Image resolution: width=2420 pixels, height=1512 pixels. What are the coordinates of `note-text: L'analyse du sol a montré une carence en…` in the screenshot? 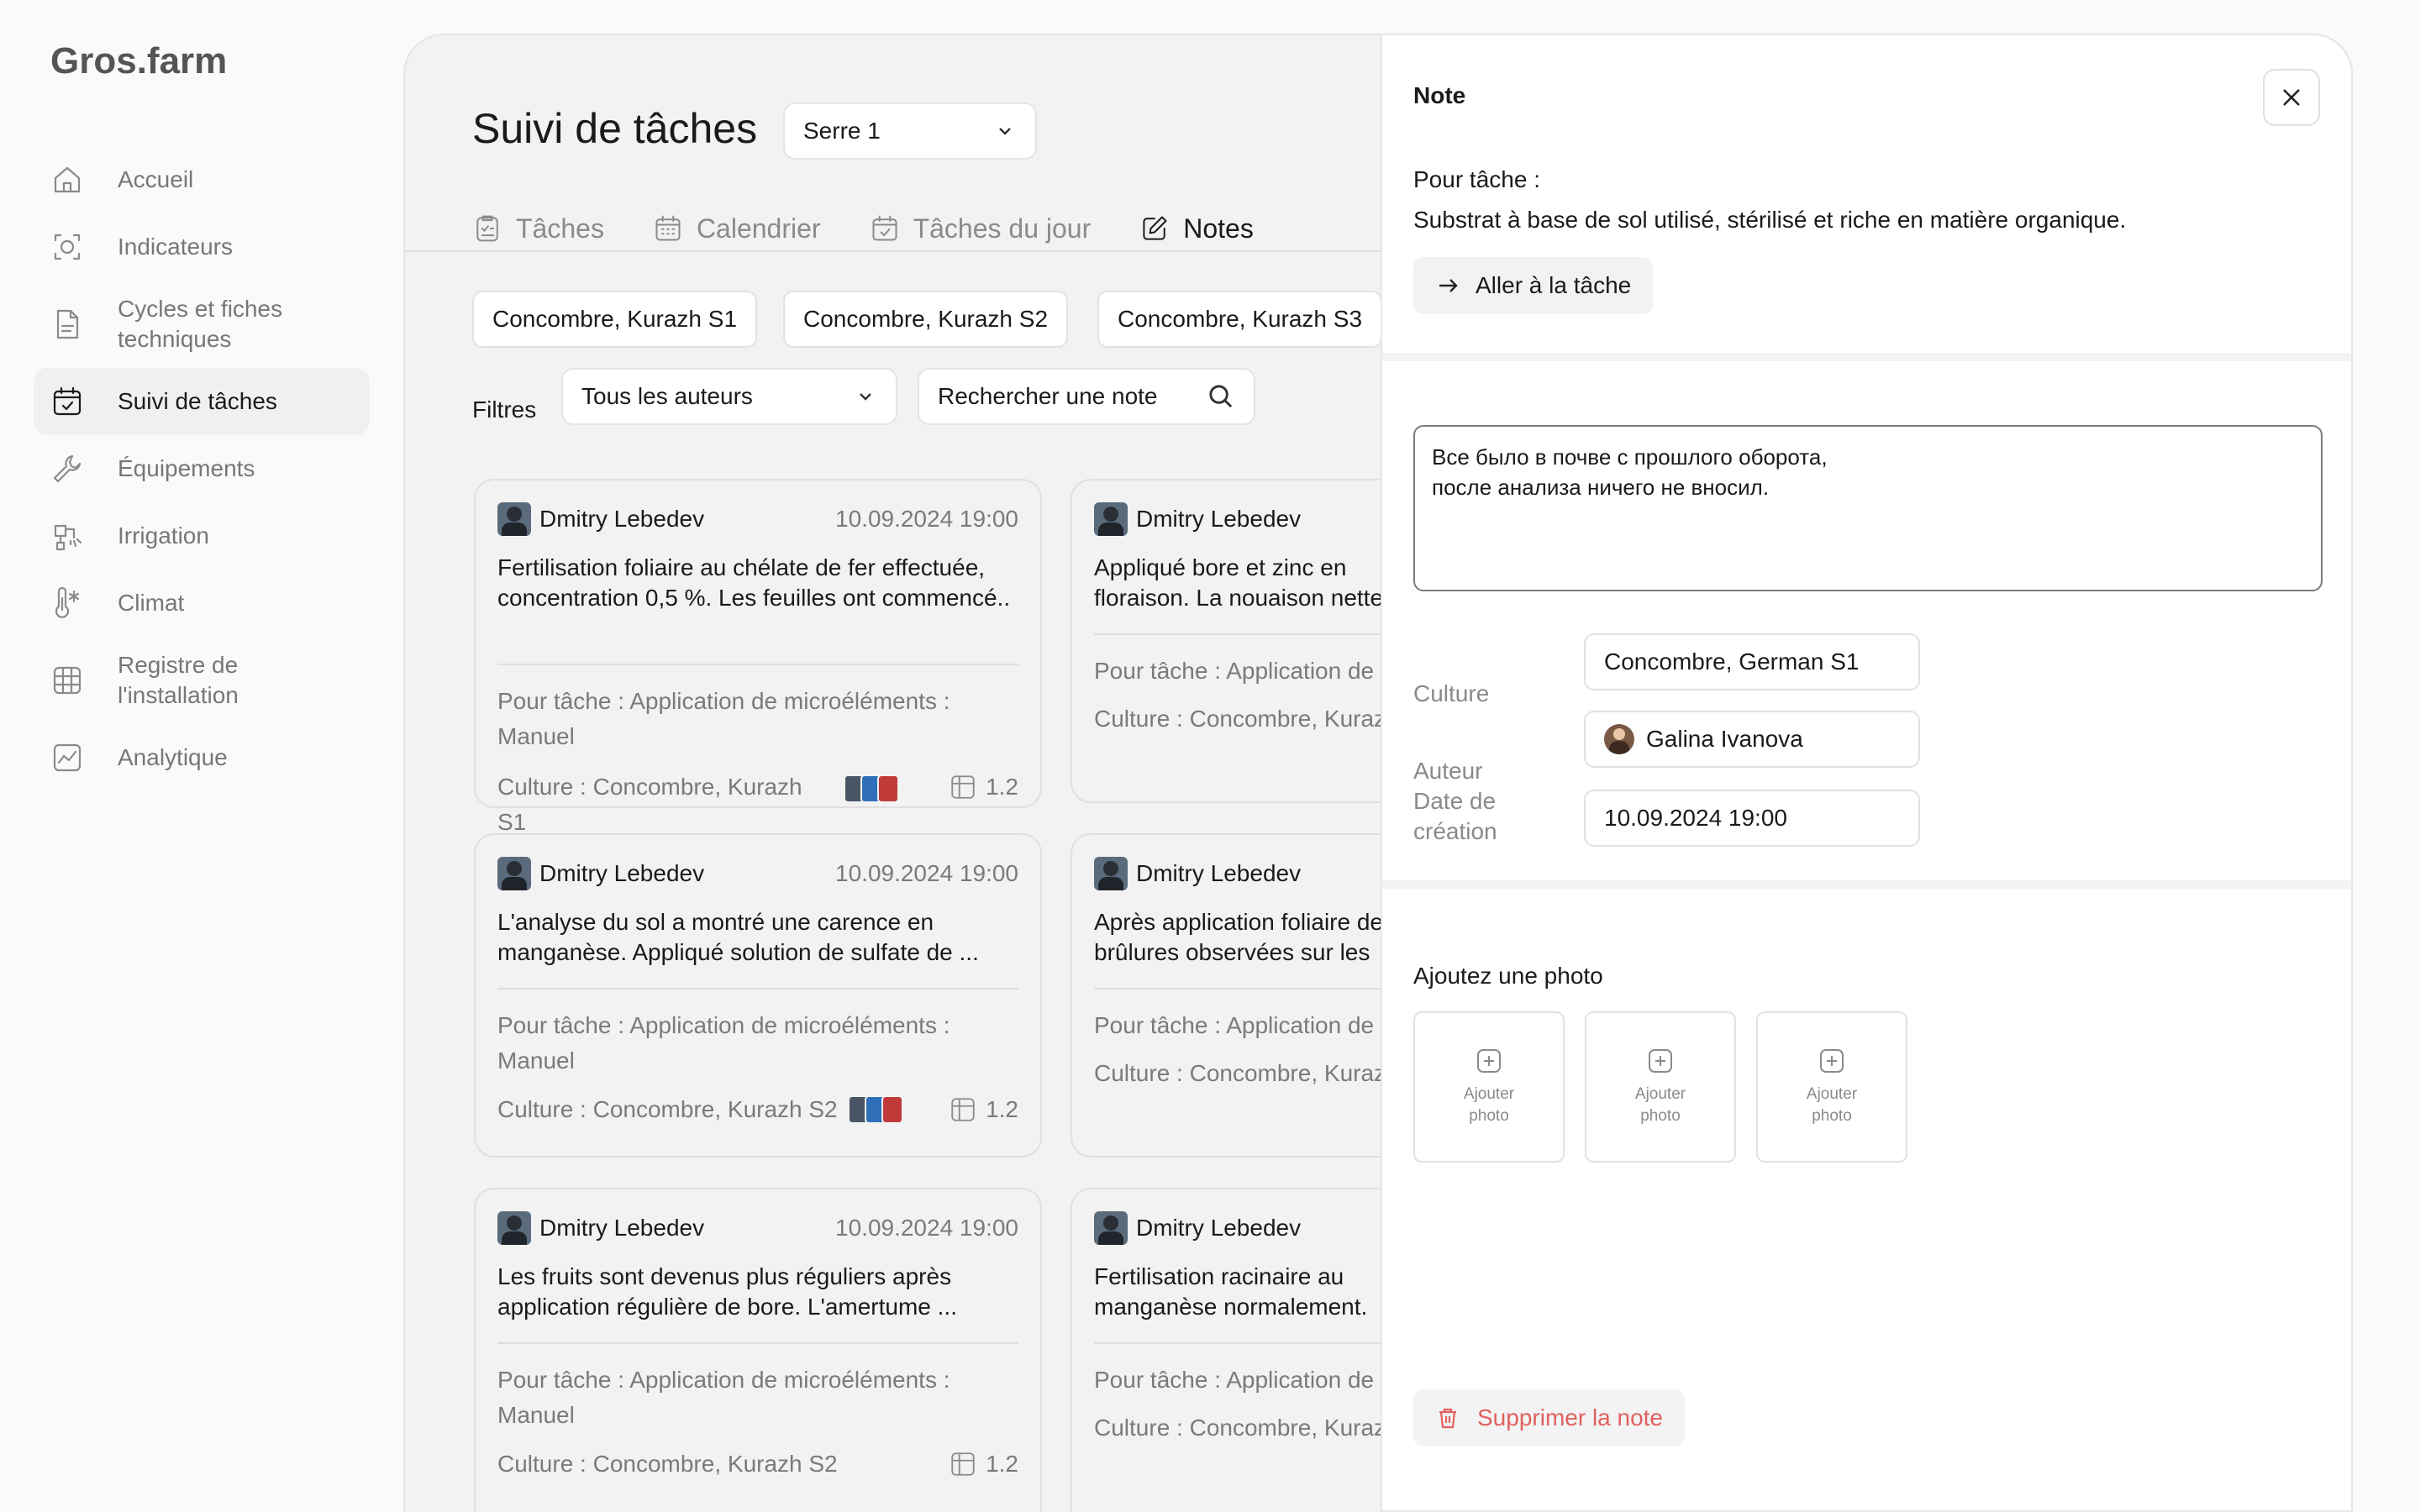 It's located at (738, 937).